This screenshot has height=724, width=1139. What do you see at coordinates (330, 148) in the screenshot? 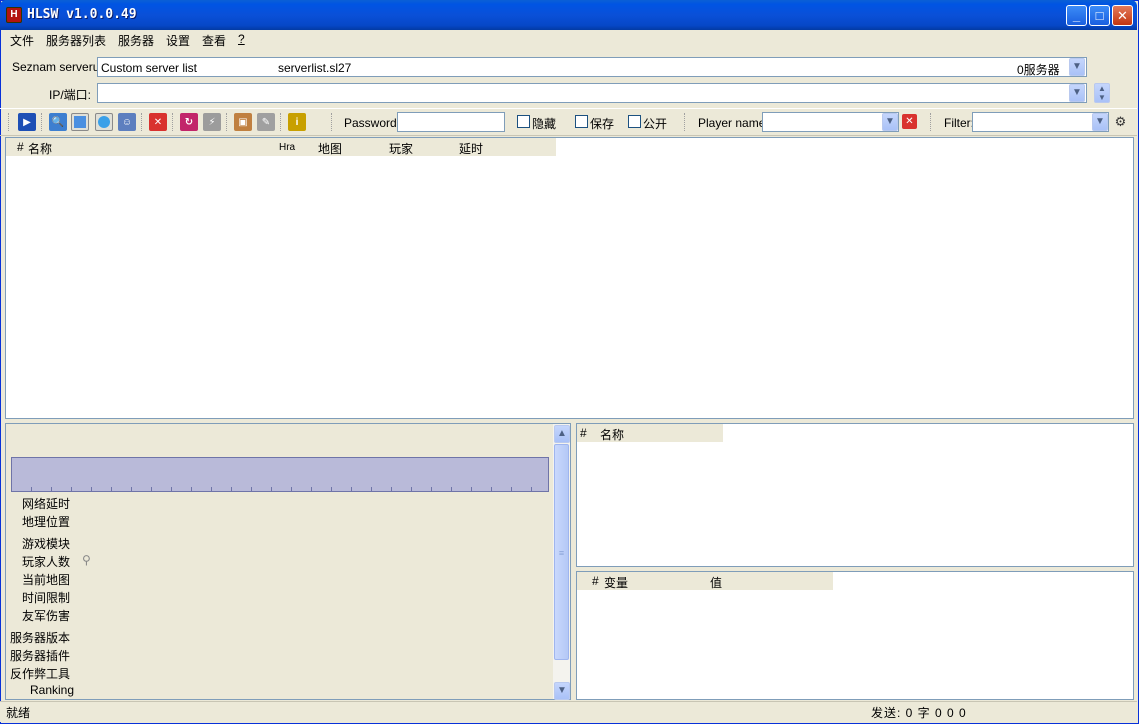
I see `col-map: 地图` at bounding box center [330, 148].